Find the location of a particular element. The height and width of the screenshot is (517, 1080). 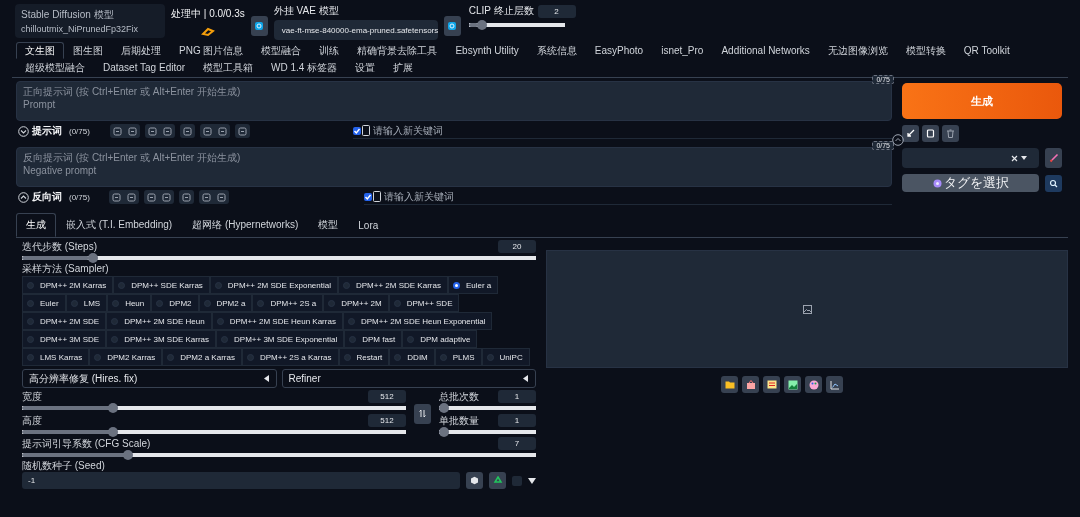

sampler-option: DPM2 Karras is located at coordinates (126, 357).